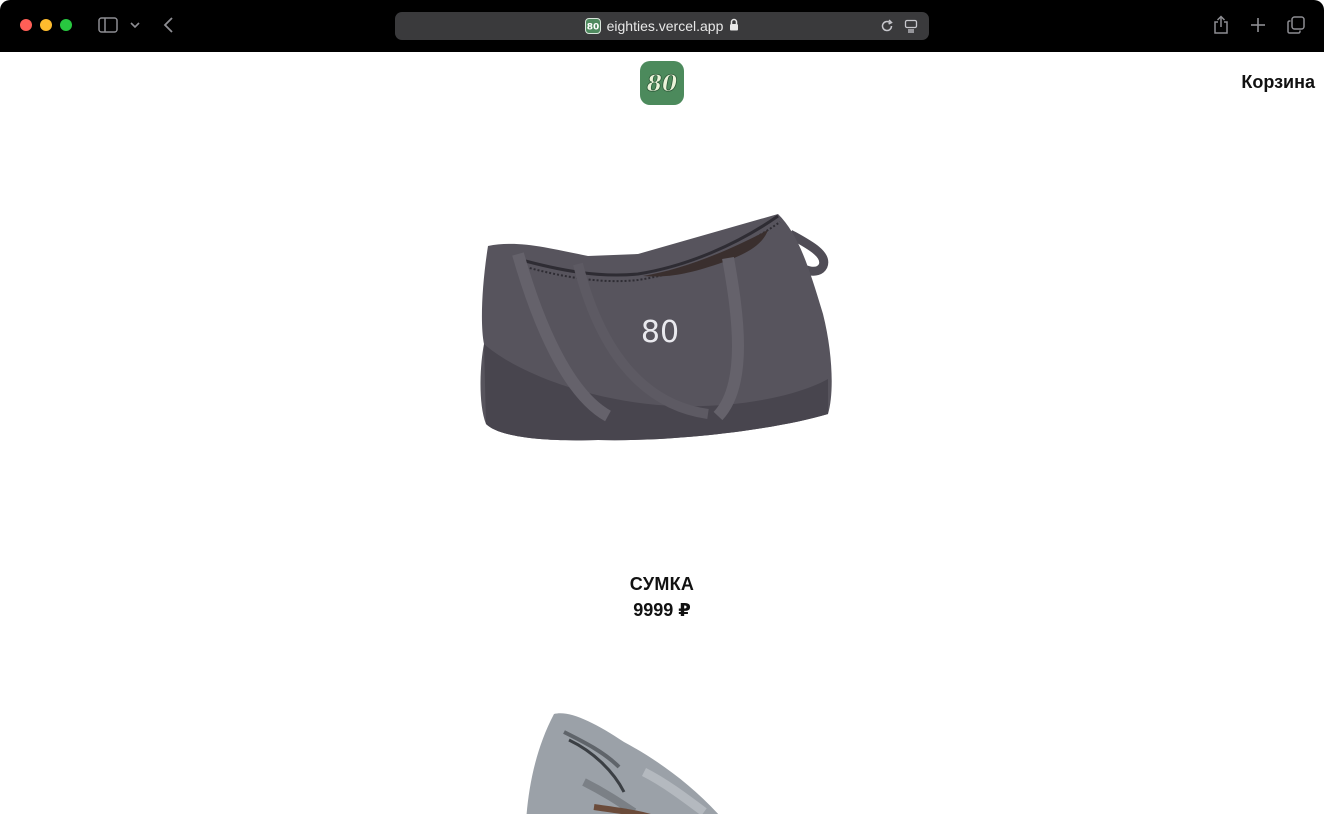 The height and width of the screenshot is (814, 1324). Describe the element at coordinates (887, 26) in the screenshot. I see `reload-icon` at that location.